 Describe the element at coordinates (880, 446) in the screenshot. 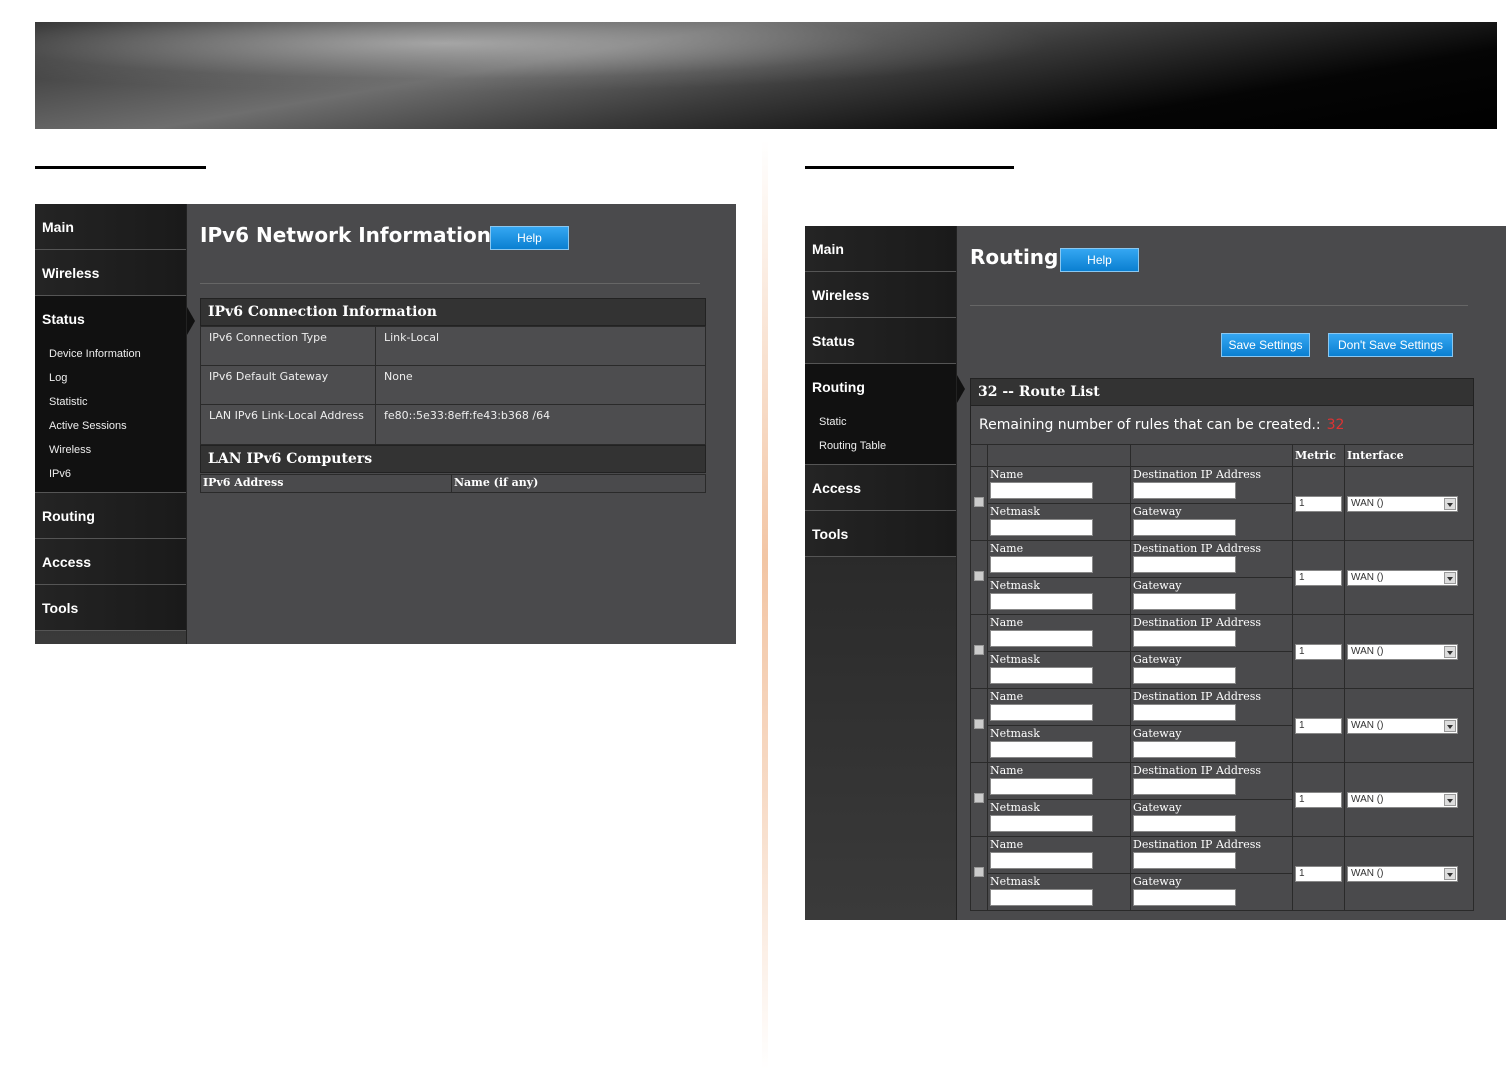

I see `nav-sub-routing-table: Routing Table` at that location.